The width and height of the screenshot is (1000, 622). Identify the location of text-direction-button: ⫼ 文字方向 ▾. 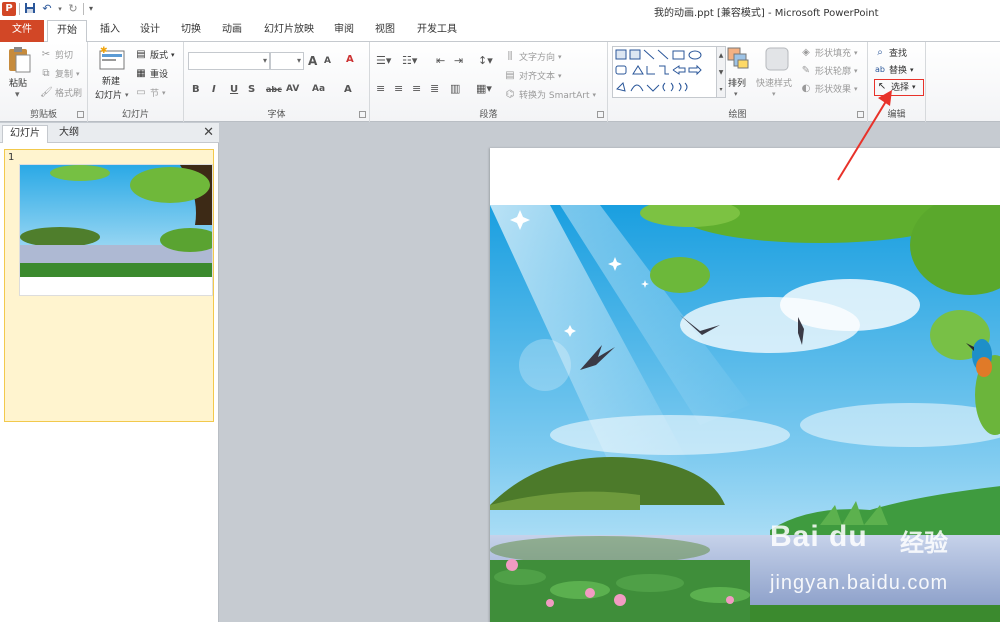
(533, 57).